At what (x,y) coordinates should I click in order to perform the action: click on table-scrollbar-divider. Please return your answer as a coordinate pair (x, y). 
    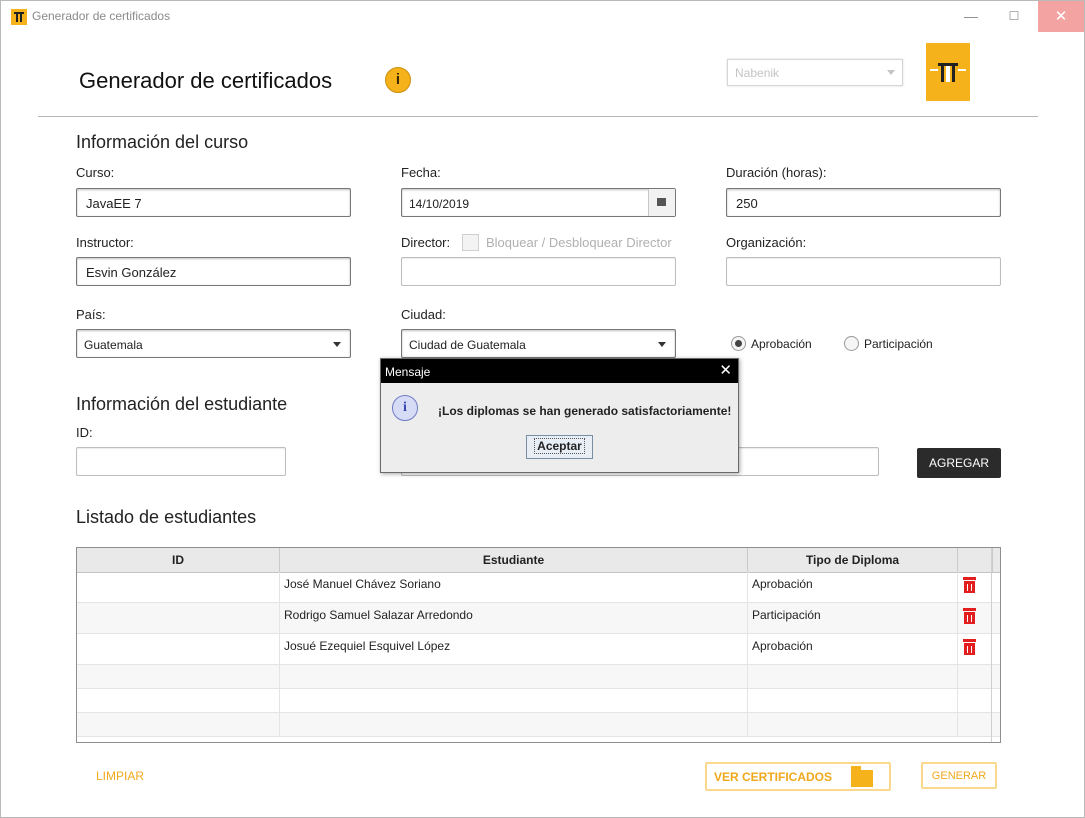
    Looking at the image, I should click on (991, 645).